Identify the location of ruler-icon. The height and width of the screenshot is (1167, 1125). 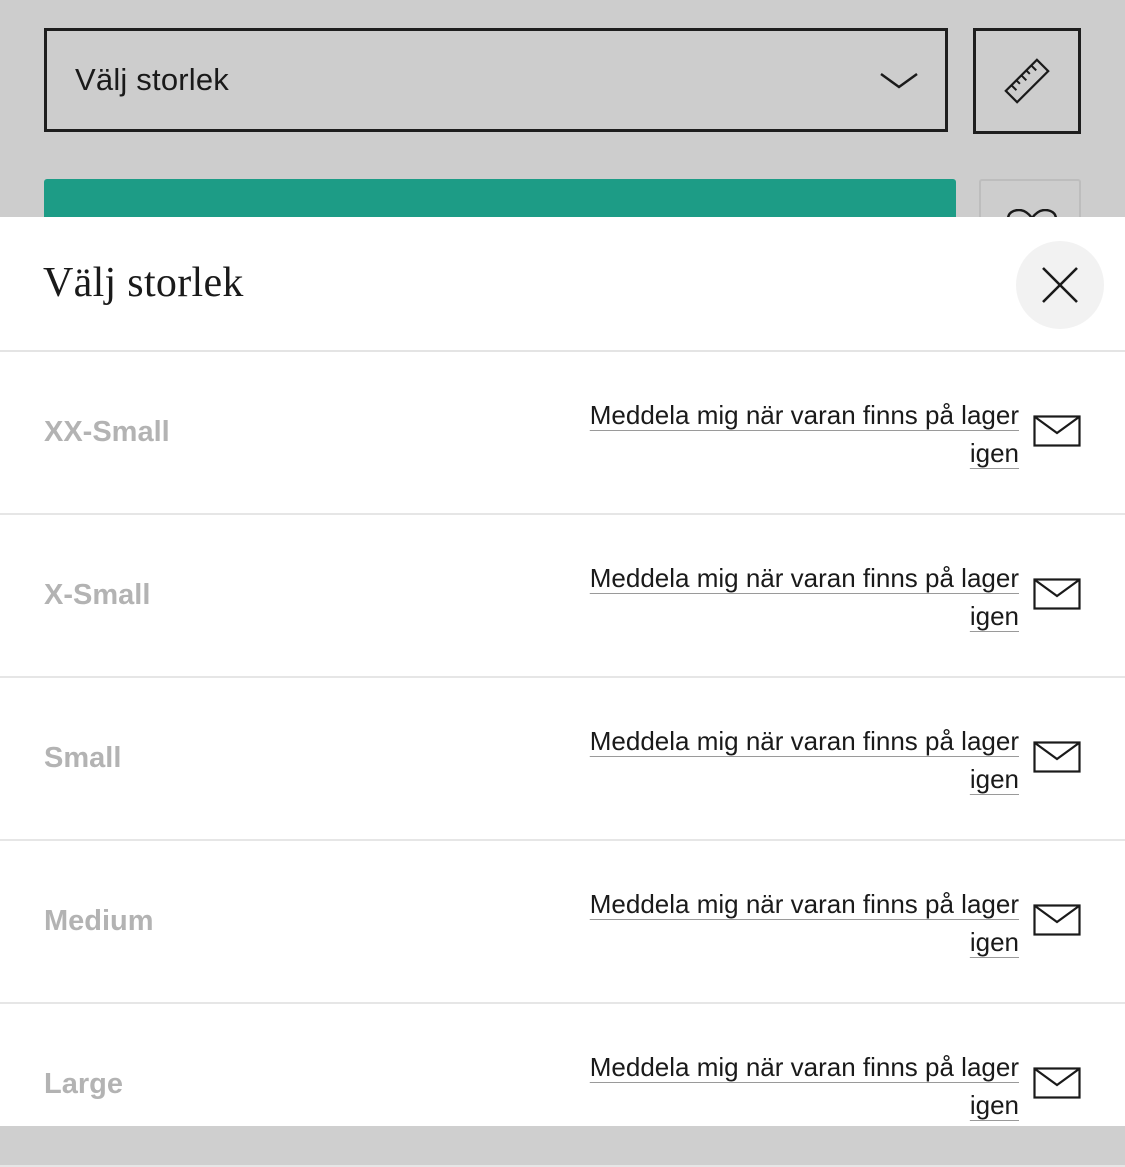
(1027, 81).